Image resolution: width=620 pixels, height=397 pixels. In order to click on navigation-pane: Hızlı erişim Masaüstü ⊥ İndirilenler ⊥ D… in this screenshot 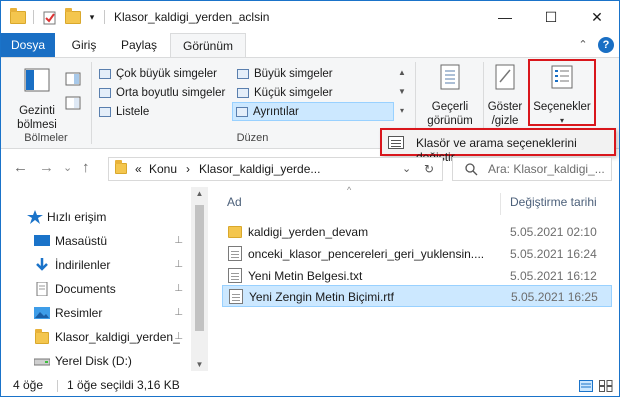, I will do `click(96, 281)`.